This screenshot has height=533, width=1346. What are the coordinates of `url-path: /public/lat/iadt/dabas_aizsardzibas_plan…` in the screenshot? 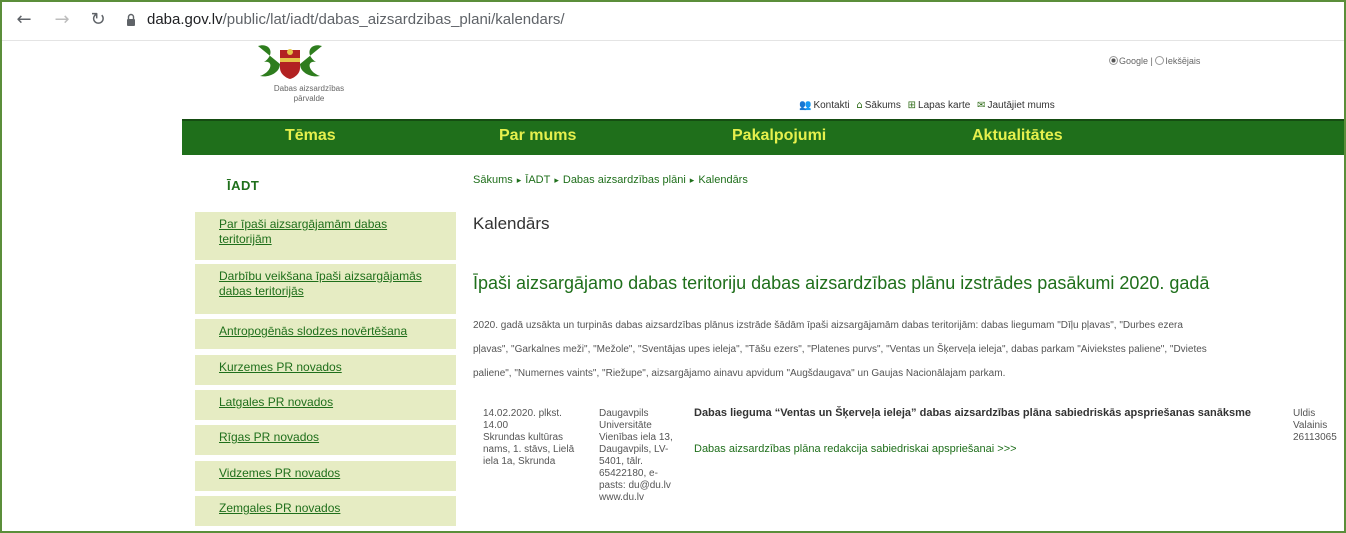 It's located at (393, 19).